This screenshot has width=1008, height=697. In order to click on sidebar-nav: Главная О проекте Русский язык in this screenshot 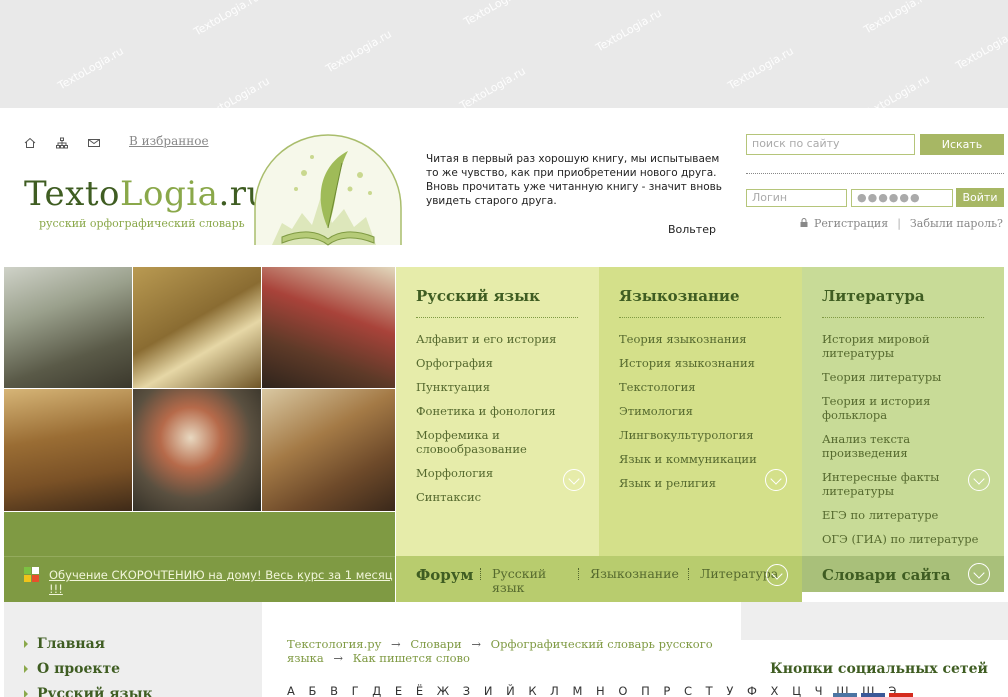, I will do `click(133, 649)`.